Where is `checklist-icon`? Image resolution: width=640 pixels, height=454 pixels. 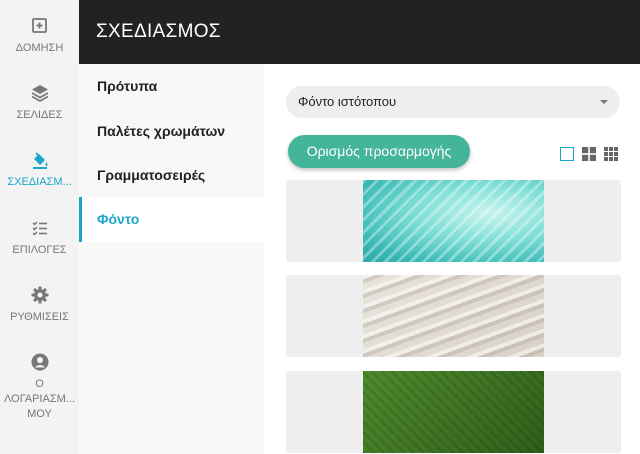 checklist-icon is located at coordinates (39, 228).